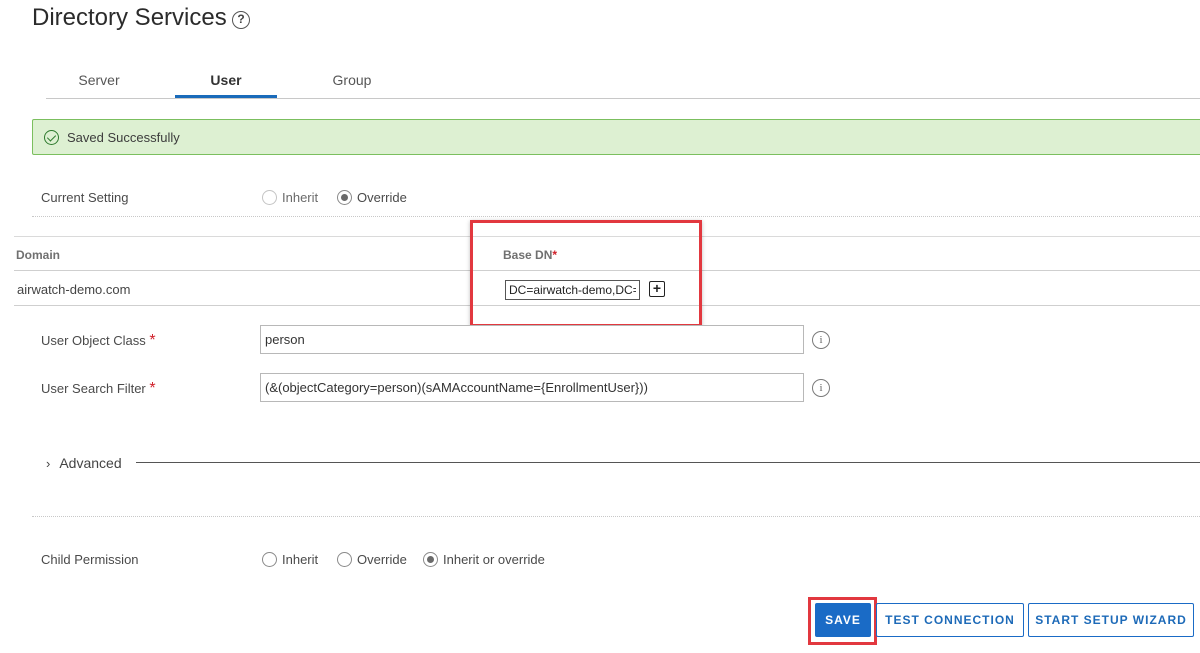 The width and height of the screenshot is (1200, 653). Describe the element at coordinates (85, 197) in the screenshot. I see `current-setting-label: Current Setting` at that location.